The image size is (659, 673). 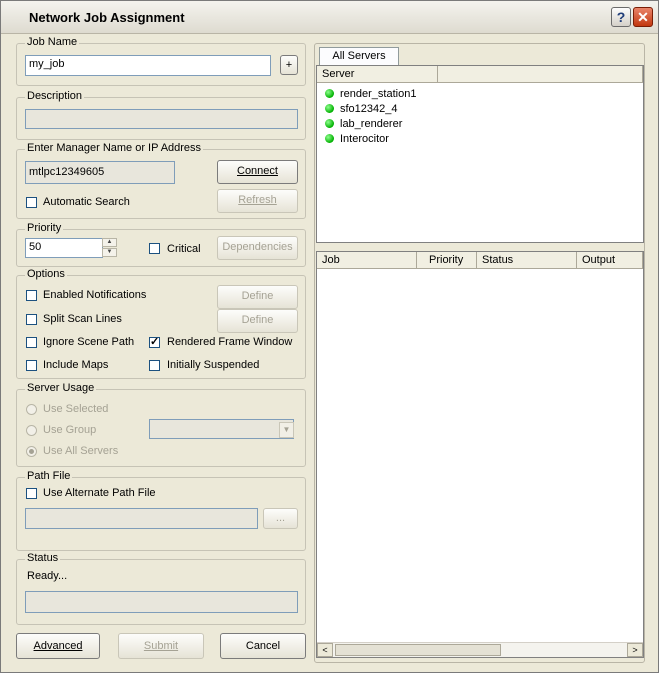 What do you see at coordinates (64, 248) in the screenshot?
I see `priority-input: 50` at bounding box center [64, 248].